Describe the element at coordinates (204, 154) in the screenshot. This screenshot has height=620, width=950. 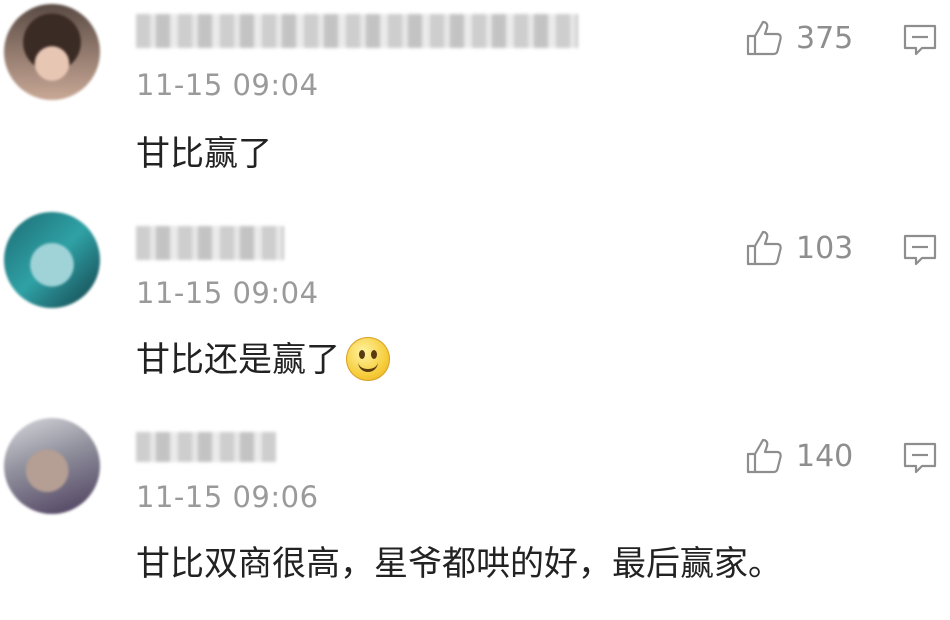
I see `comment-text: 甘比赢了` at that location.